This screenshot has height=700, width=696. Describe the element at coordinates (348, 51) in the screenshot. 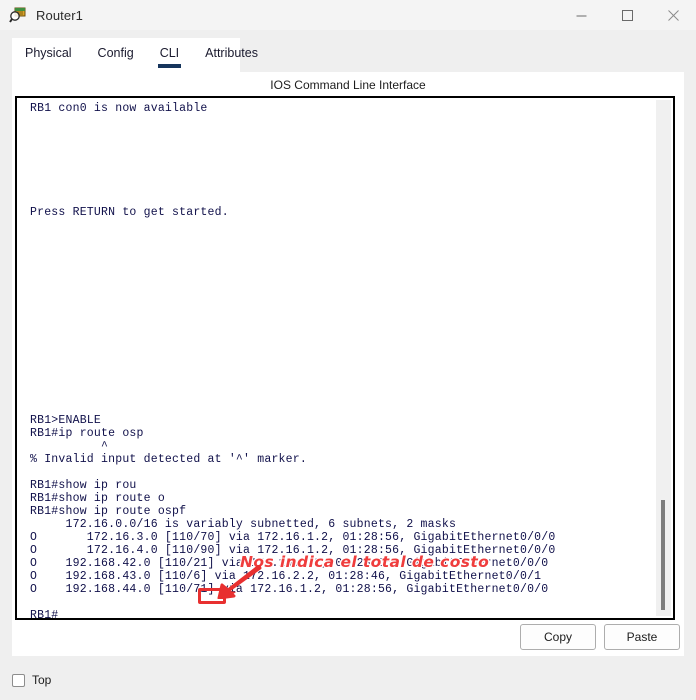

I see `tab-strip: Physical Config CLI Attributes` at that location.